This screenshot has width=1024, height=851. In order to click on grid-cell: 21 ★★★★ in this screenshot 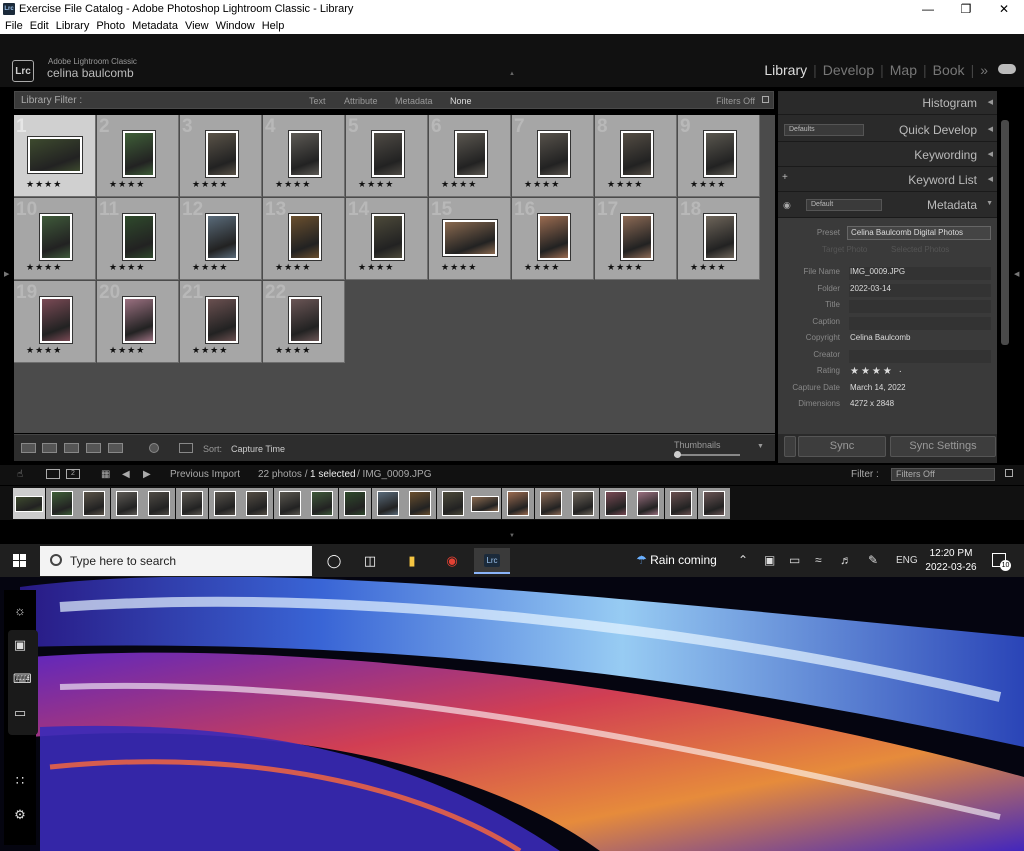, I will do `click(221, 322)`.